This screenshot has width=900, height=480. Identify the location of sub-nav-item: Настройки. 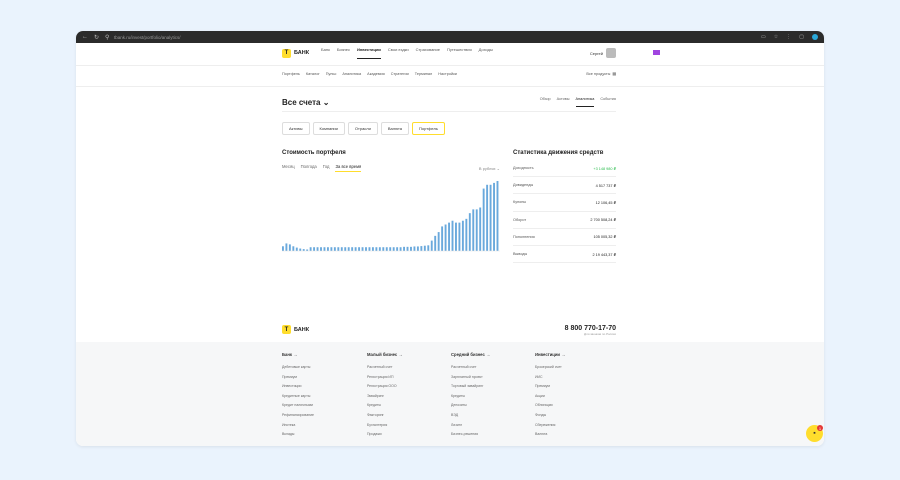
(447, 74).